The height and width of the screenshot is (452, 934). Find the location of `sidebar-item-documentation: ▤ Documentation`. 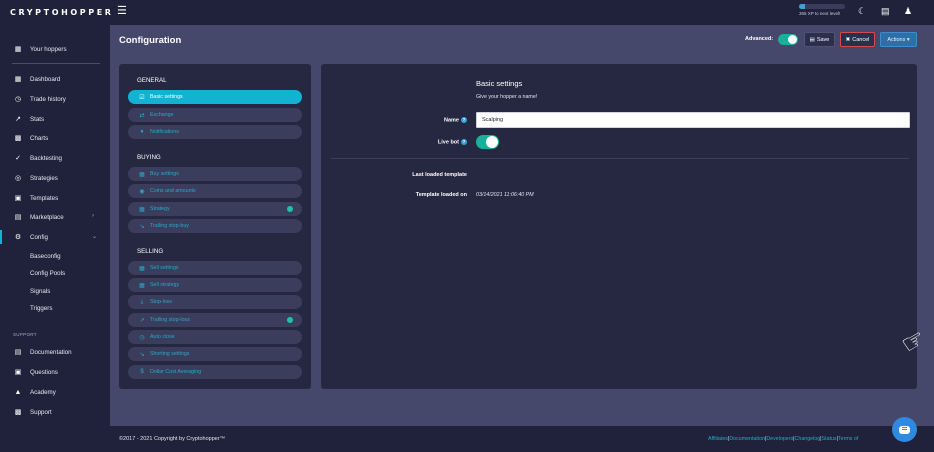

sidebar-item-documentation: ▤ Documentation is located at coordinates (42, 352).